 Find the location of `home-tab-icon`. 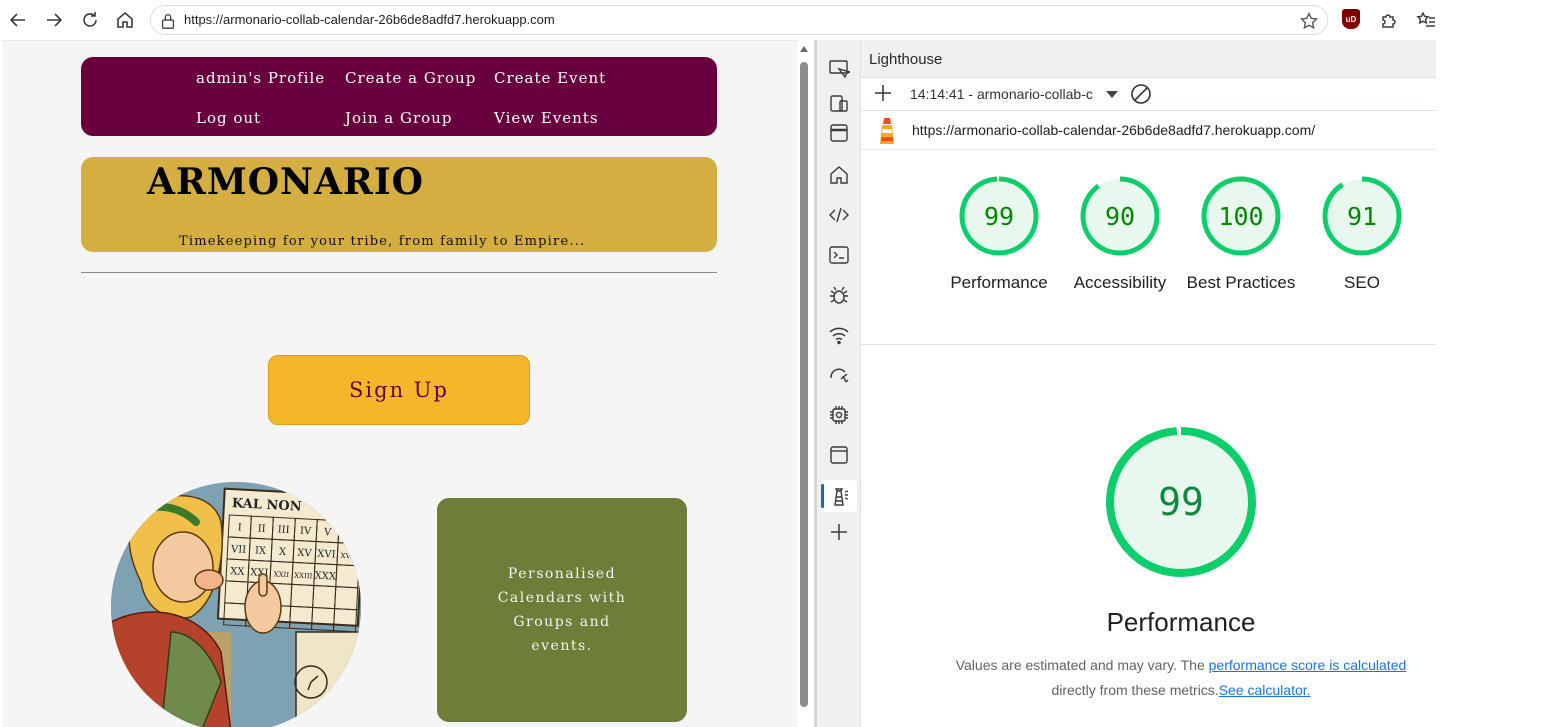

home-tab-icon is located at coordinates (839, 175).